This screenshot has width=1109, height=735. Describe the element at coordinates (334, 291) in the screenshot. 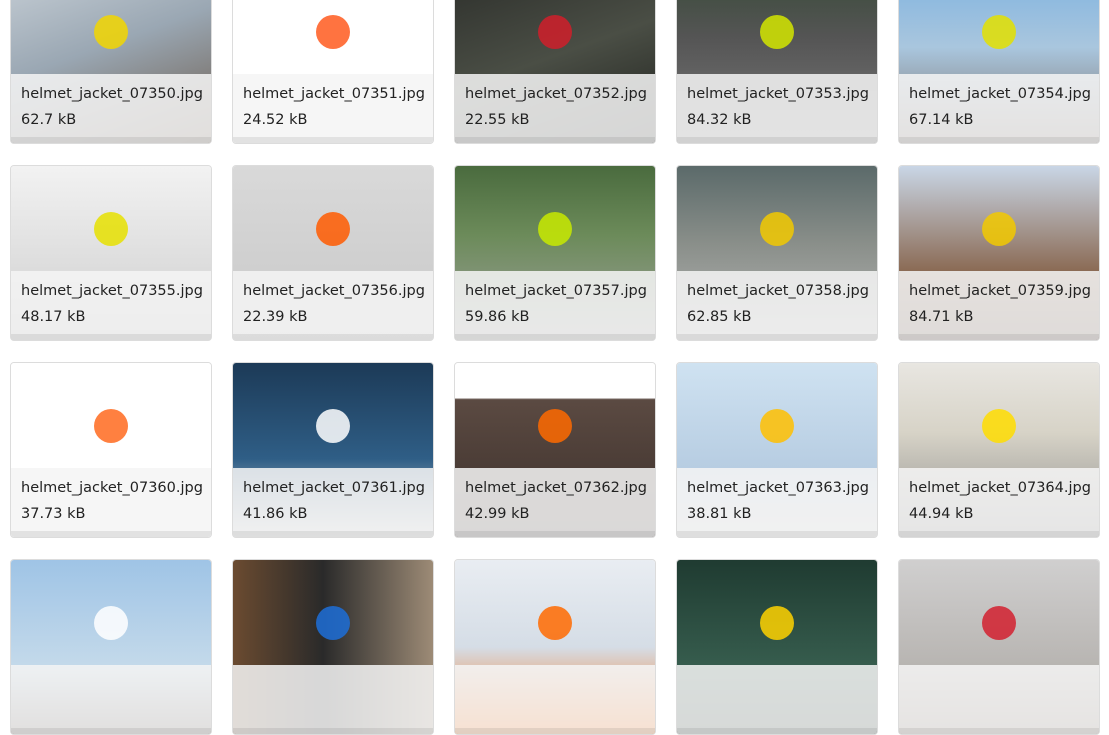

I see `file-name: helmet_jacket_07356.jpg` at that location.